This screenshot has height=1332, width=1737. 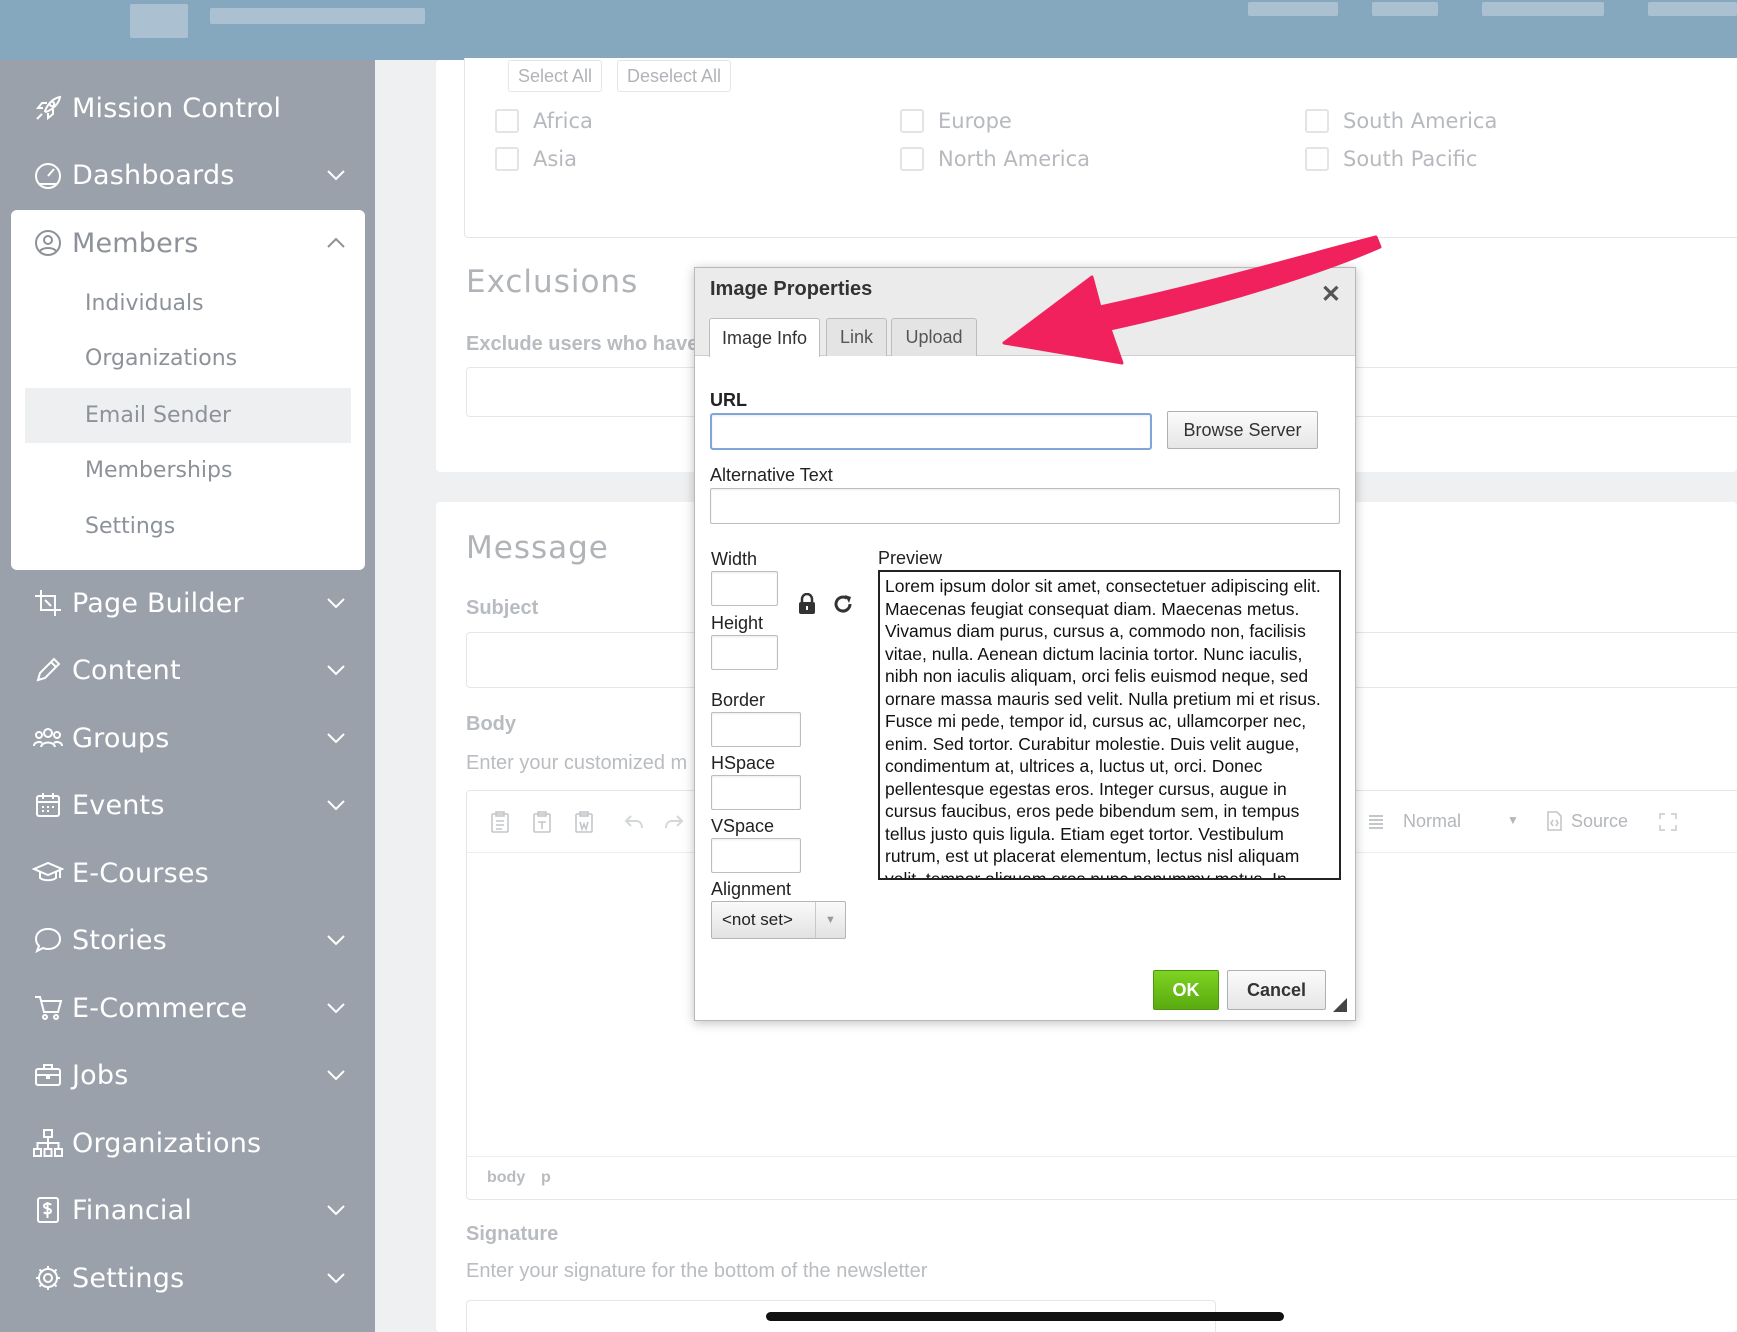 I want to click on alignment-value: <not set>, so click(x=757, y=919).